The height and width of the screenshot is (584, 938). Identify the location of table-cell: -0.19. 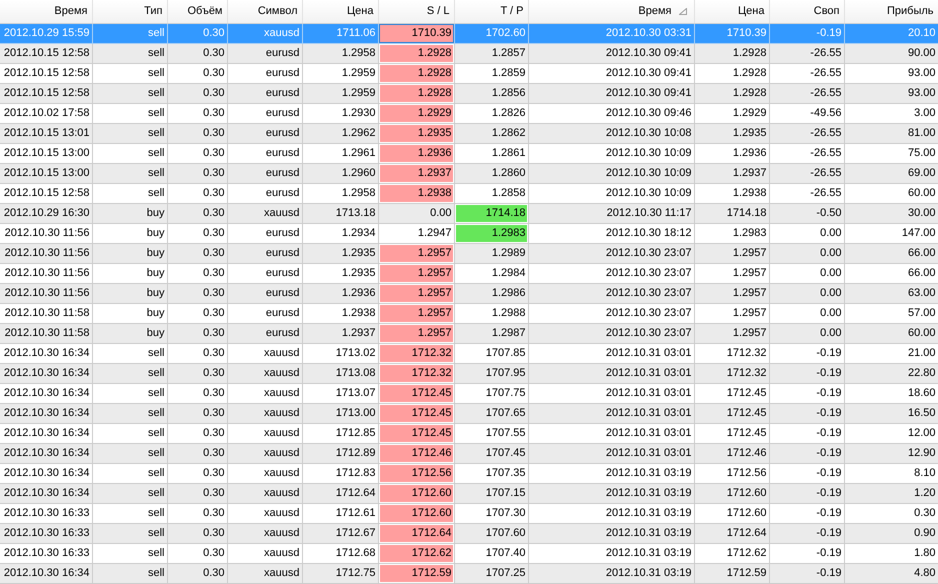
(806, 373).